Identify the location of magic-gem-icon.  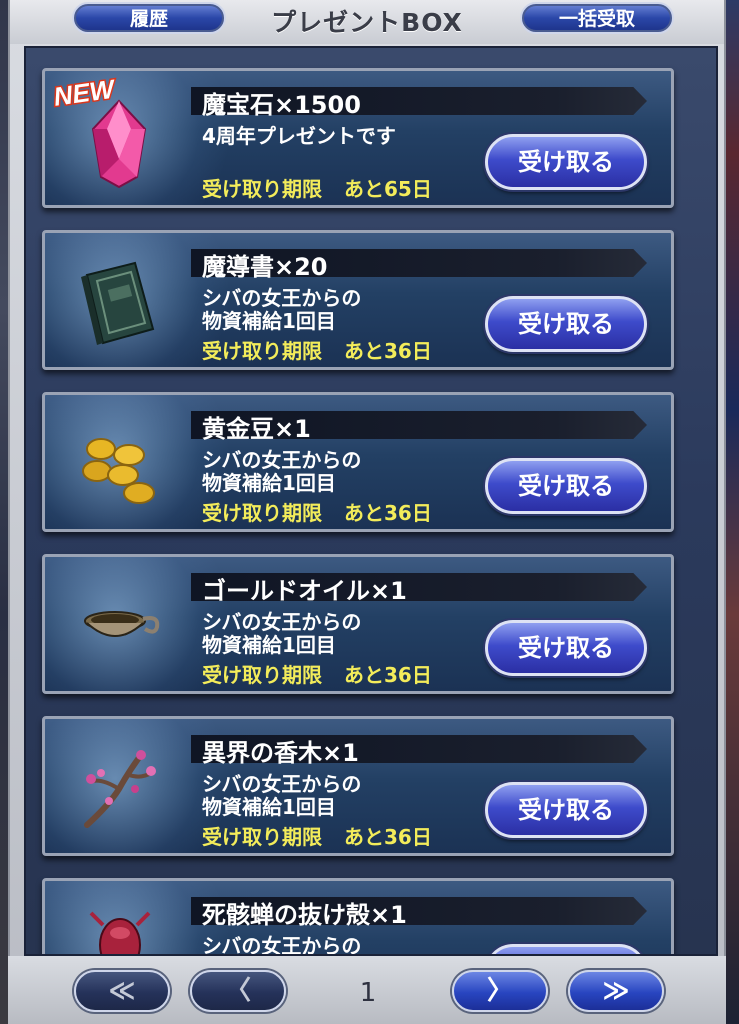
(119, 144).